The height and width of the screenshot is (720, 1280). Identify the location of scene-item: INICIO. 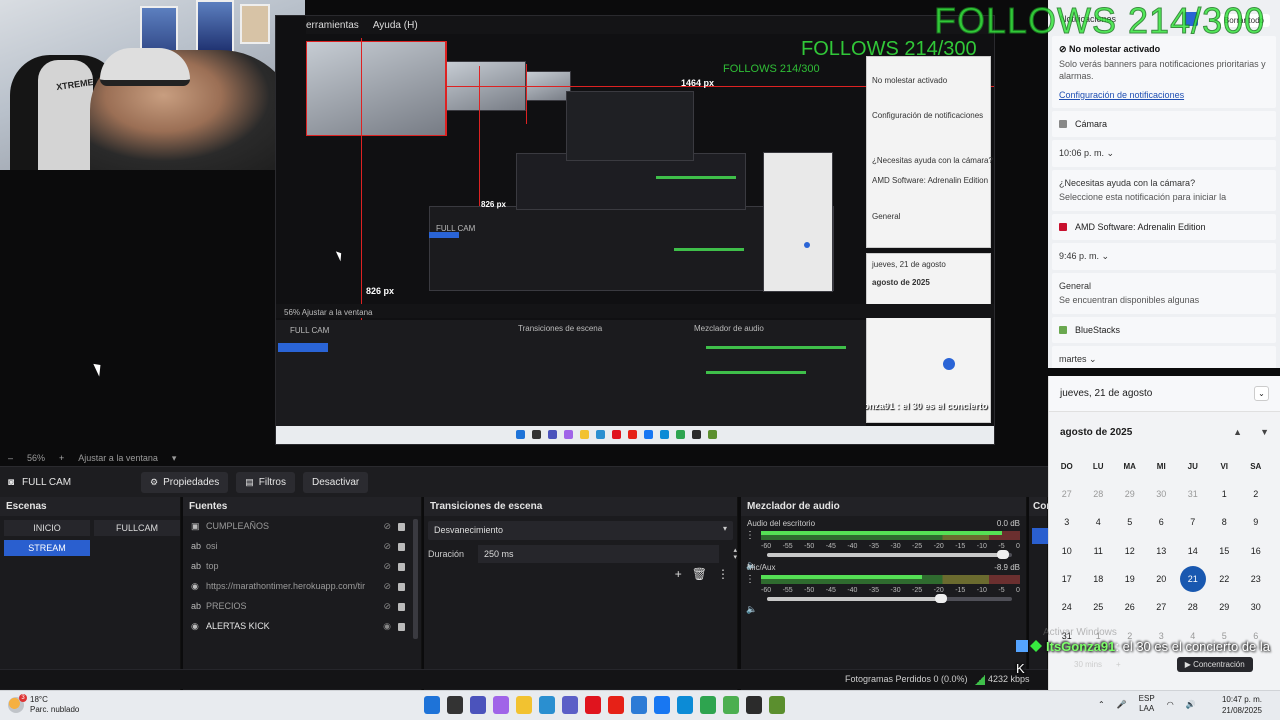
(47, 528).